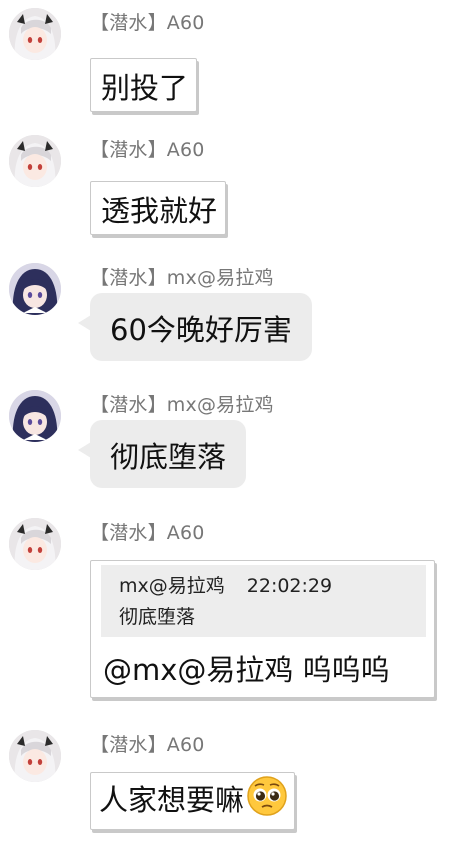  I want to click on quote-author: mx@易拉鸡, so click(172, 586).